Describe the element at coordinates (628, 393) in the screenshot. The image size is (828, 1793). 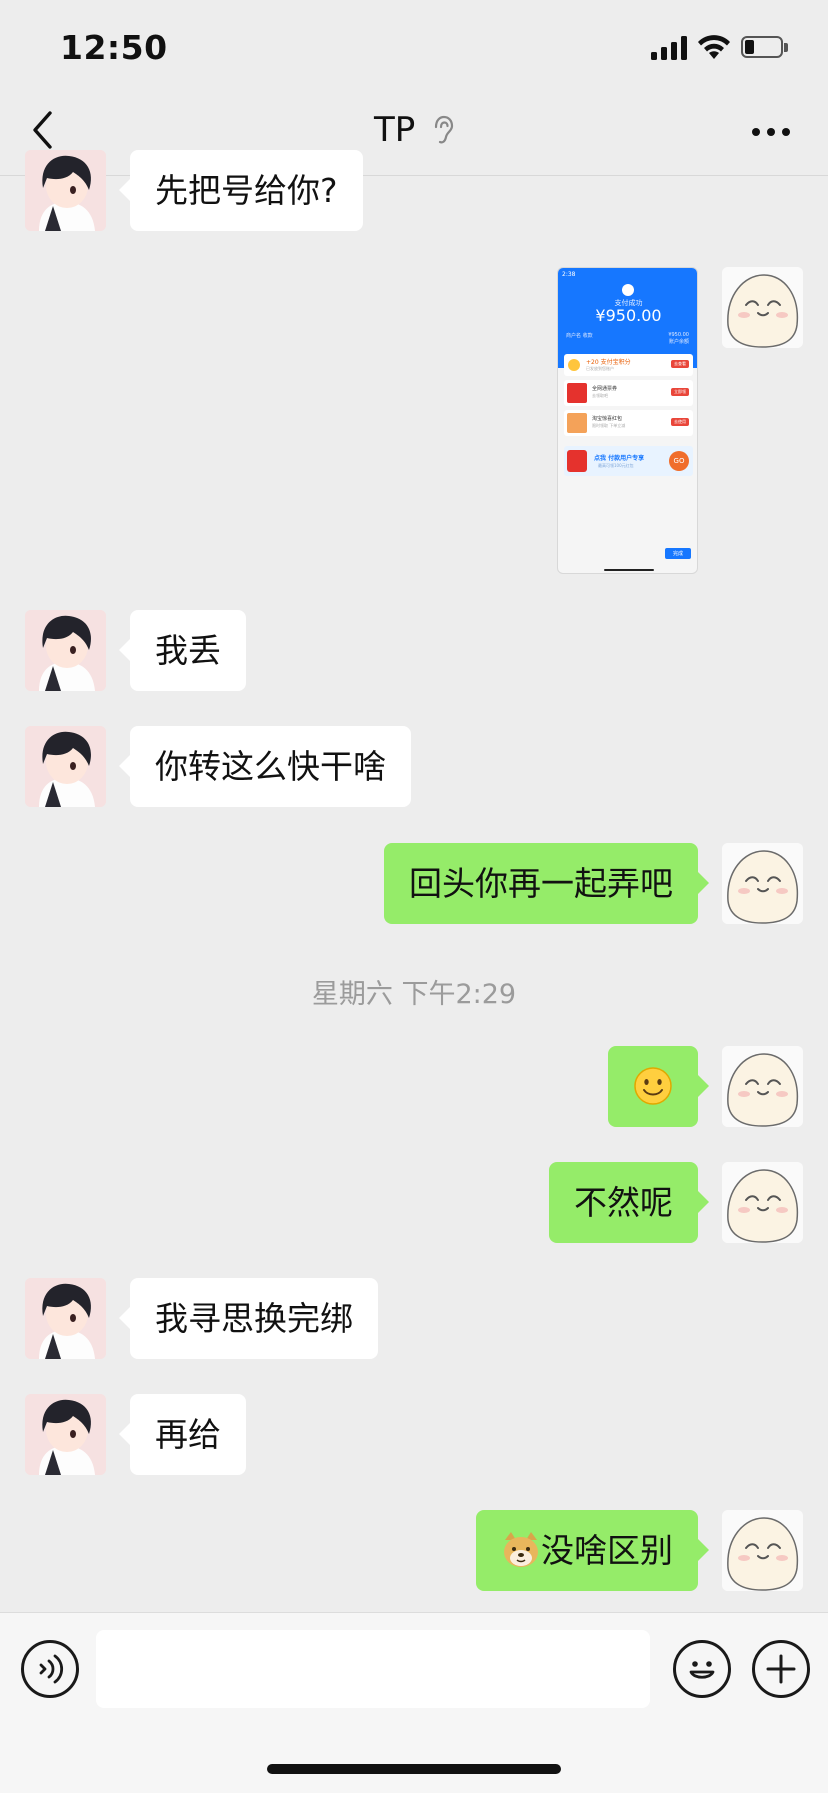
I see `coupon-row: 全网通票券 去领取吧 立即领` at that location.